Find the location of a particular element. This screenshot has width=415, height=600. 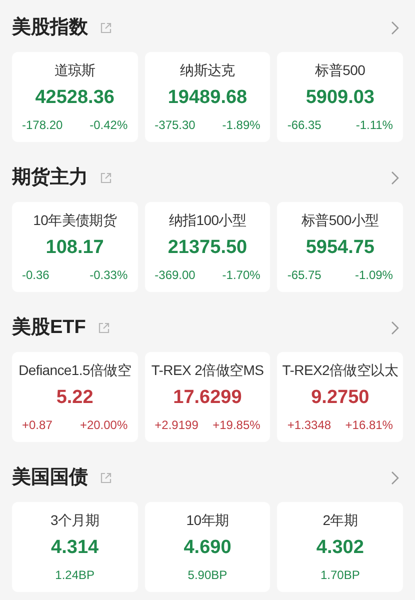

quote-card: 10年期 4.690 5.90BP is located at coordinates (207, 547).